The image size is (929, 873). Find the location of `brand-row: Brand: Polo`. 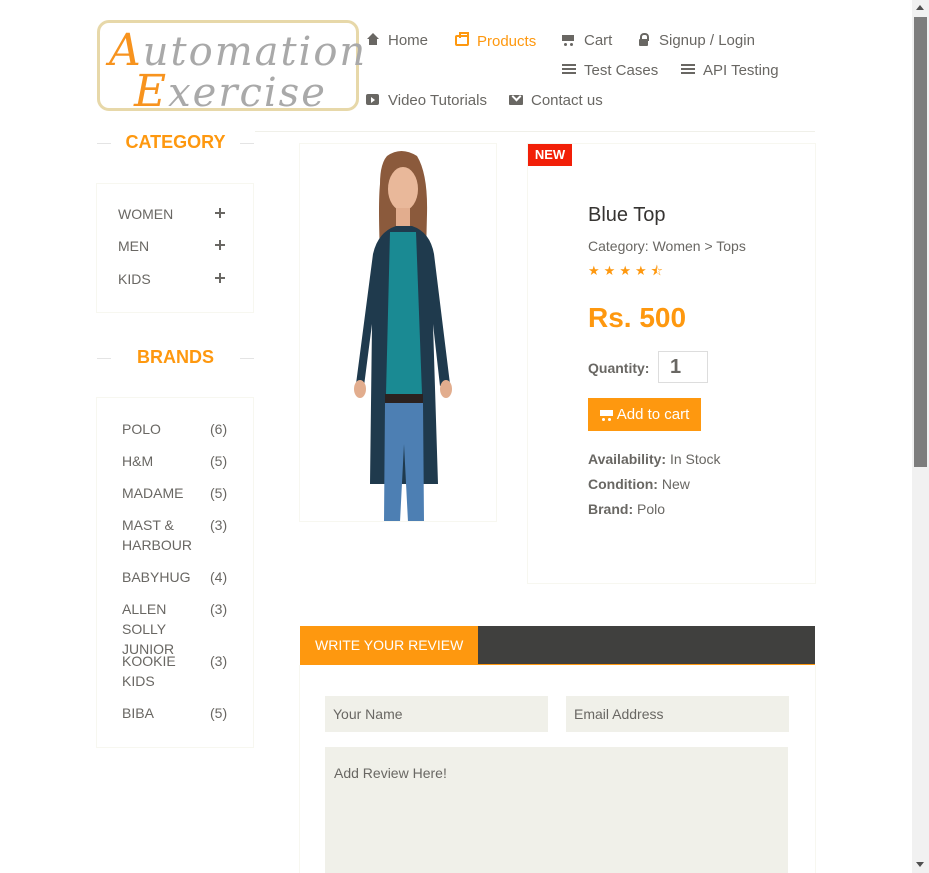

brand-row: Brand: Polo is located at coordinates (626, 509).